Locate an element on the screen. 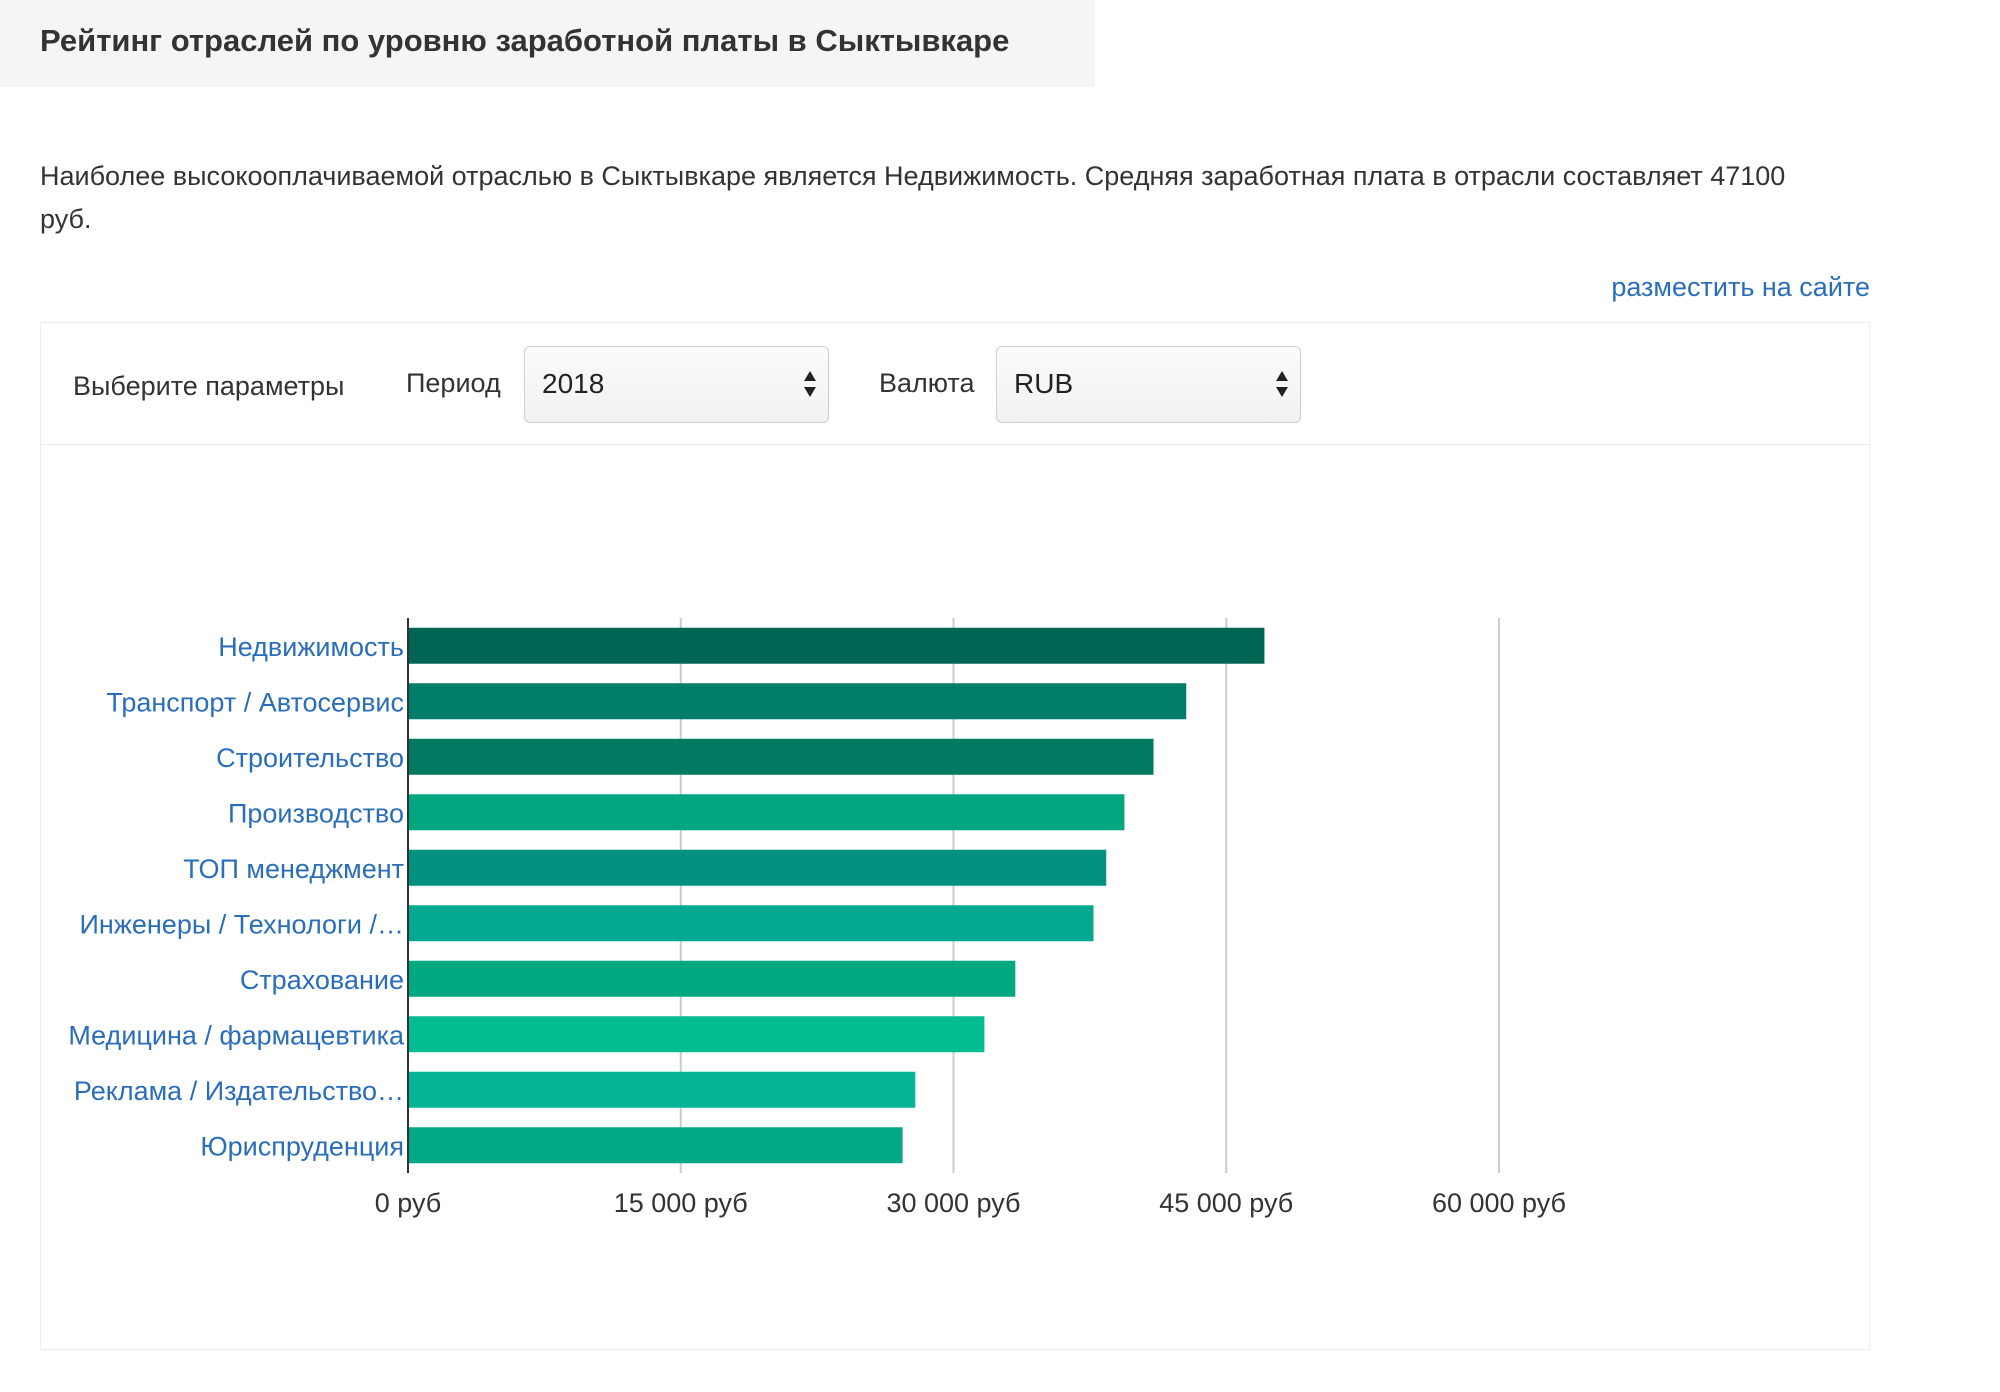  x-tick-label: 0 руб is located at coordinates (408, 1203).